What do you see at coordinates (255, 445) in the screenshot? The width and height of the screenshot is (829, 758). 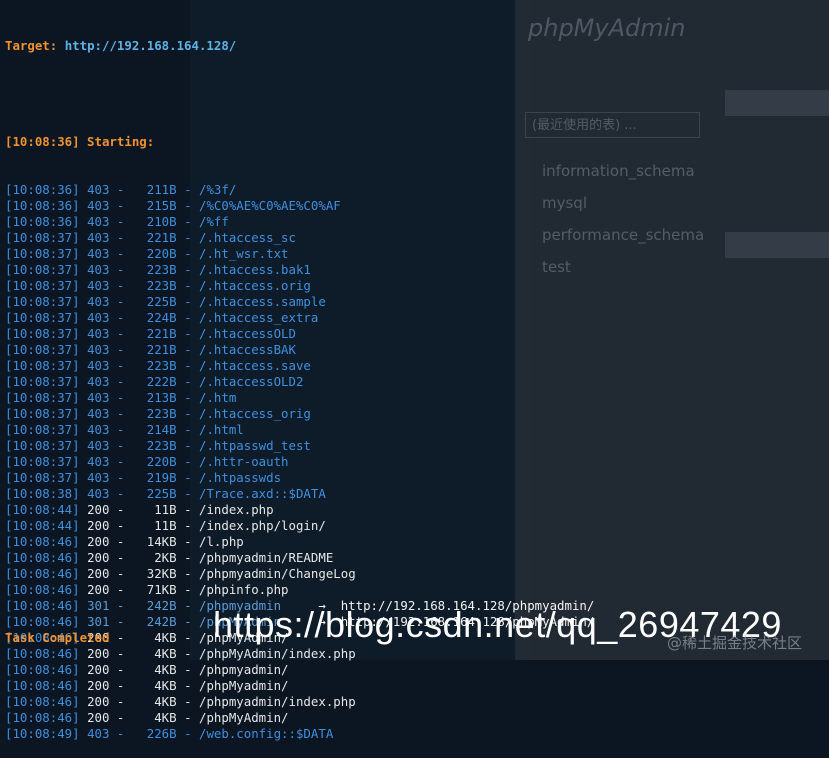 I see `result-path: /.htpasswd_test` at bounding box center [255, 445].